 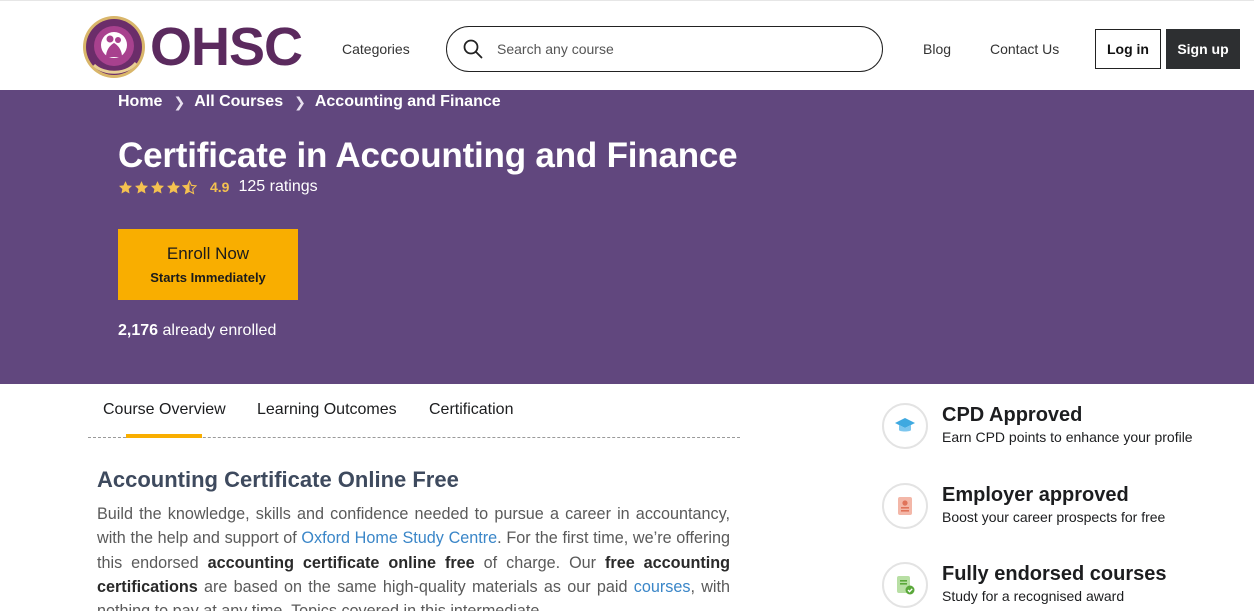 I want to click on enroll-now-button: Enroll Now Starts Immediately, so click(x=208, y=264).